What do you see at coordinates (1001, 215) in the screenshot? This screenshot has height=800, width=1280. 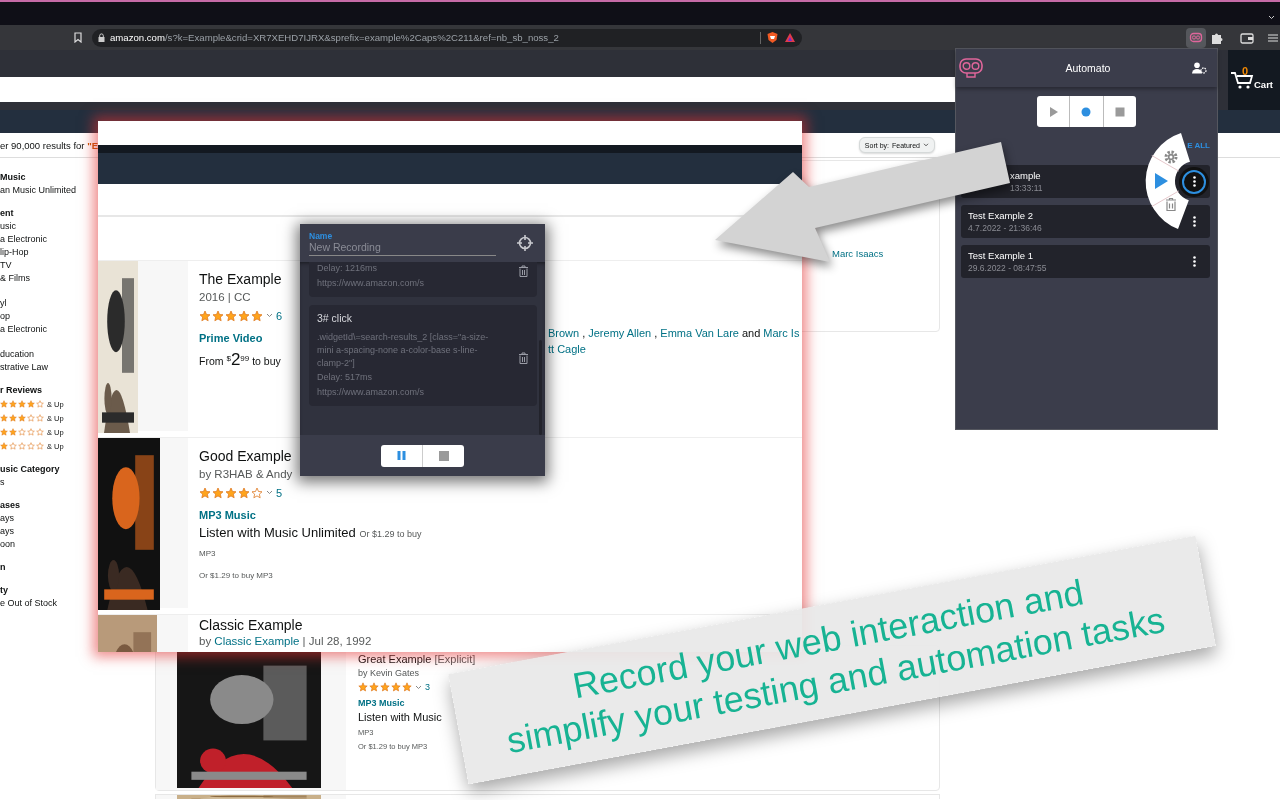 I see `recording-name: Test Example 2` at bounding box center [1001, 215].